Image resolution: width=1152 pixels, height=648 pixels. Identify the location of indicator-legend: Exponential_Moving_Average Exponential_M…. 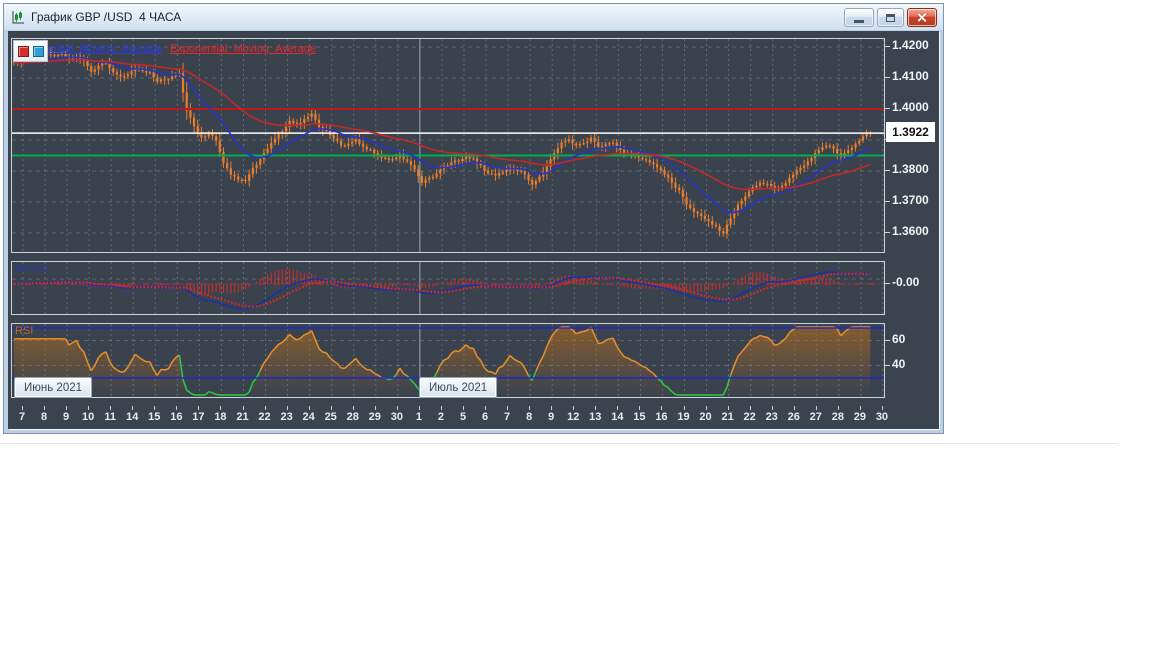
(166, 49).